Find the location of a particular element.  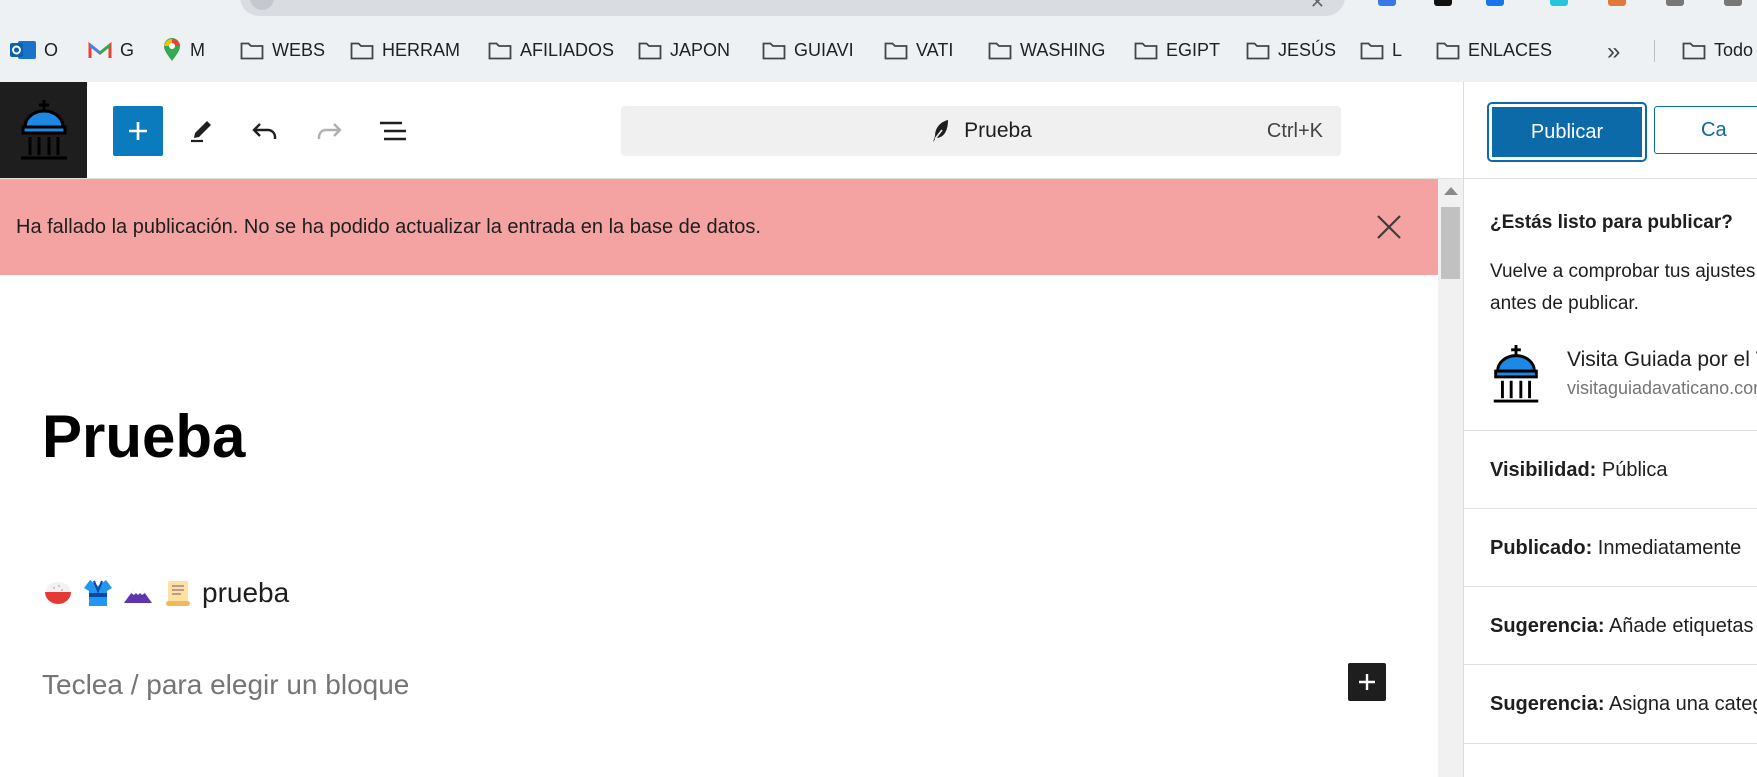

list-view-icon is located at coordinates (393, 131).